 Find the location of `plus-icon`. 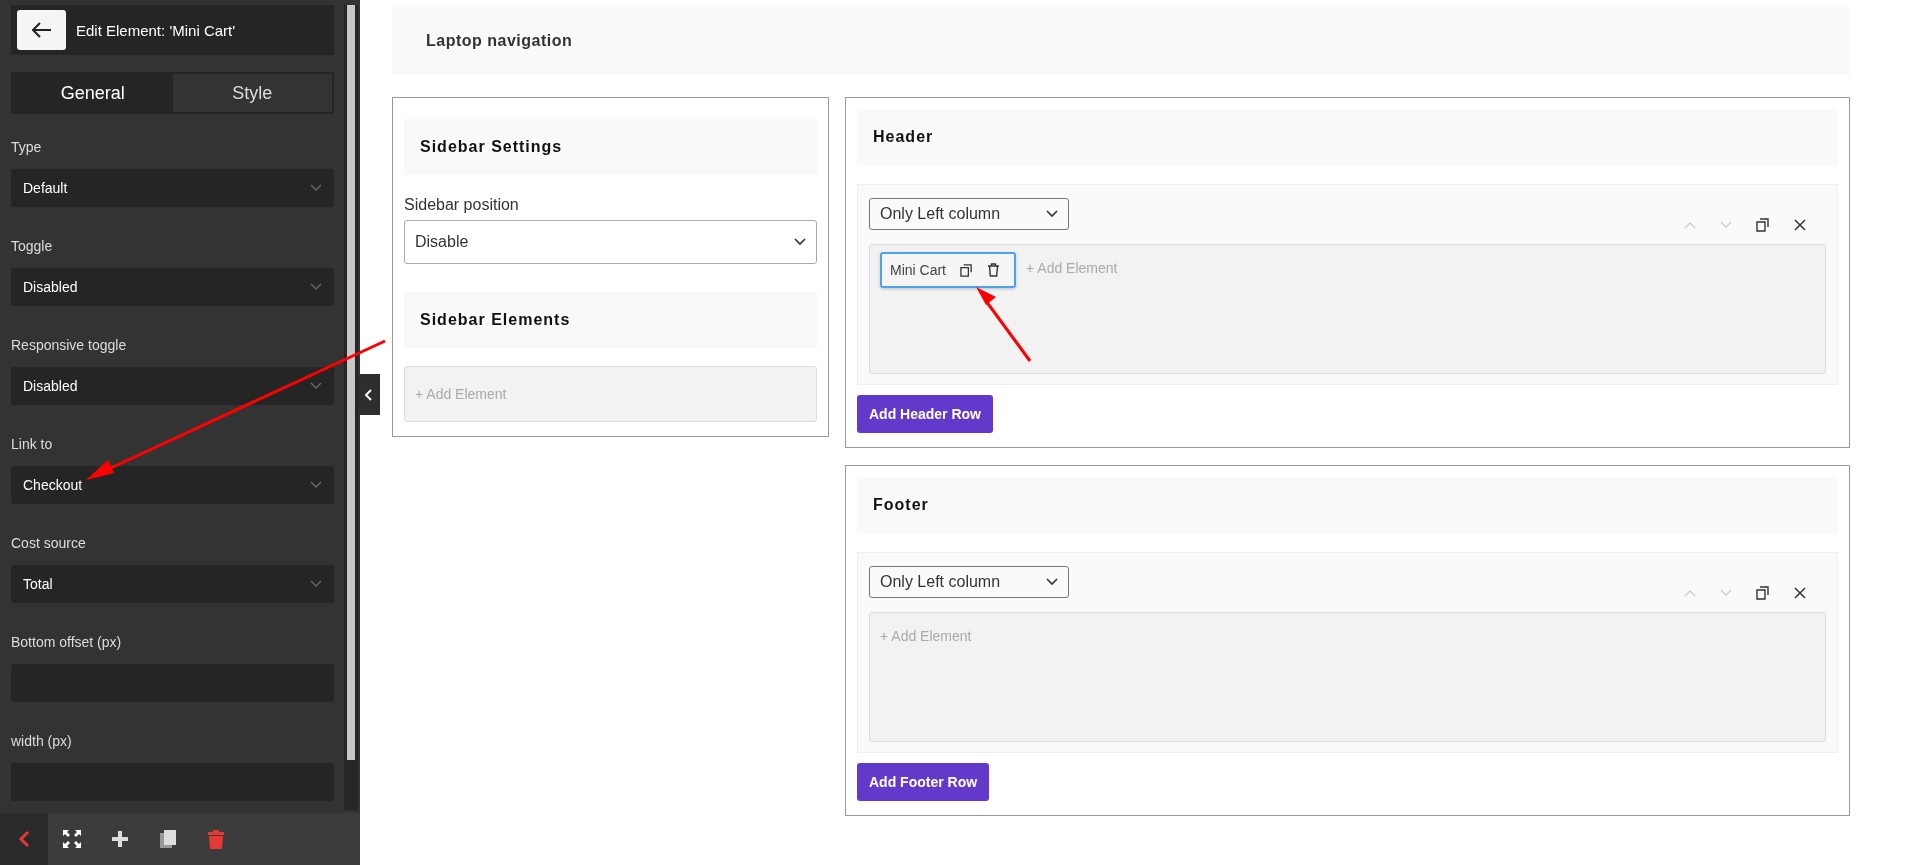

plus-icon is located at coordinates (120, 839).